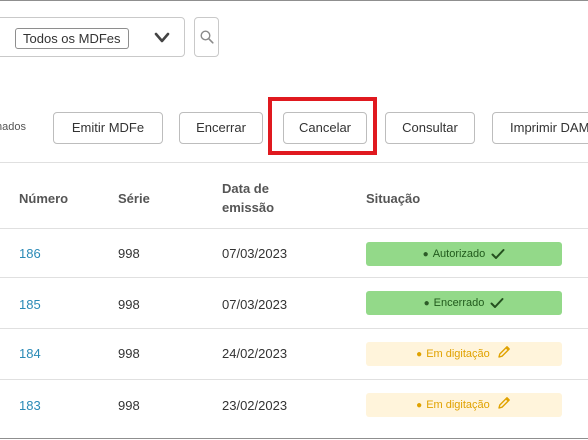 The image size is (588, 440). What do you see at coordinates (30, 305) in the screenshot?
I see `row-numero-link: 185` at bounding box center [30, 305].